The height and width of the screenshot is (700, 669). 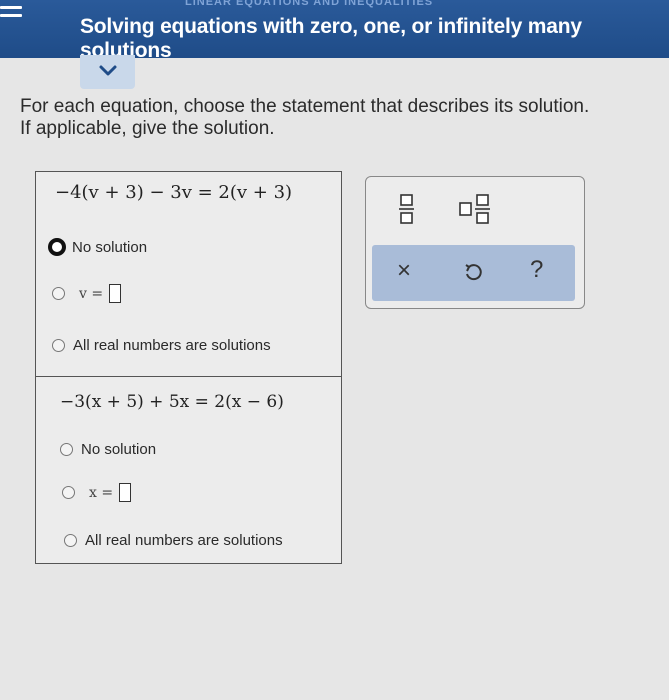 What do you see at coordinates (147, 128) in the screenshot?
I see `instructions-line-2: If applicable, give the solution.` at bounding box center [147, 128].